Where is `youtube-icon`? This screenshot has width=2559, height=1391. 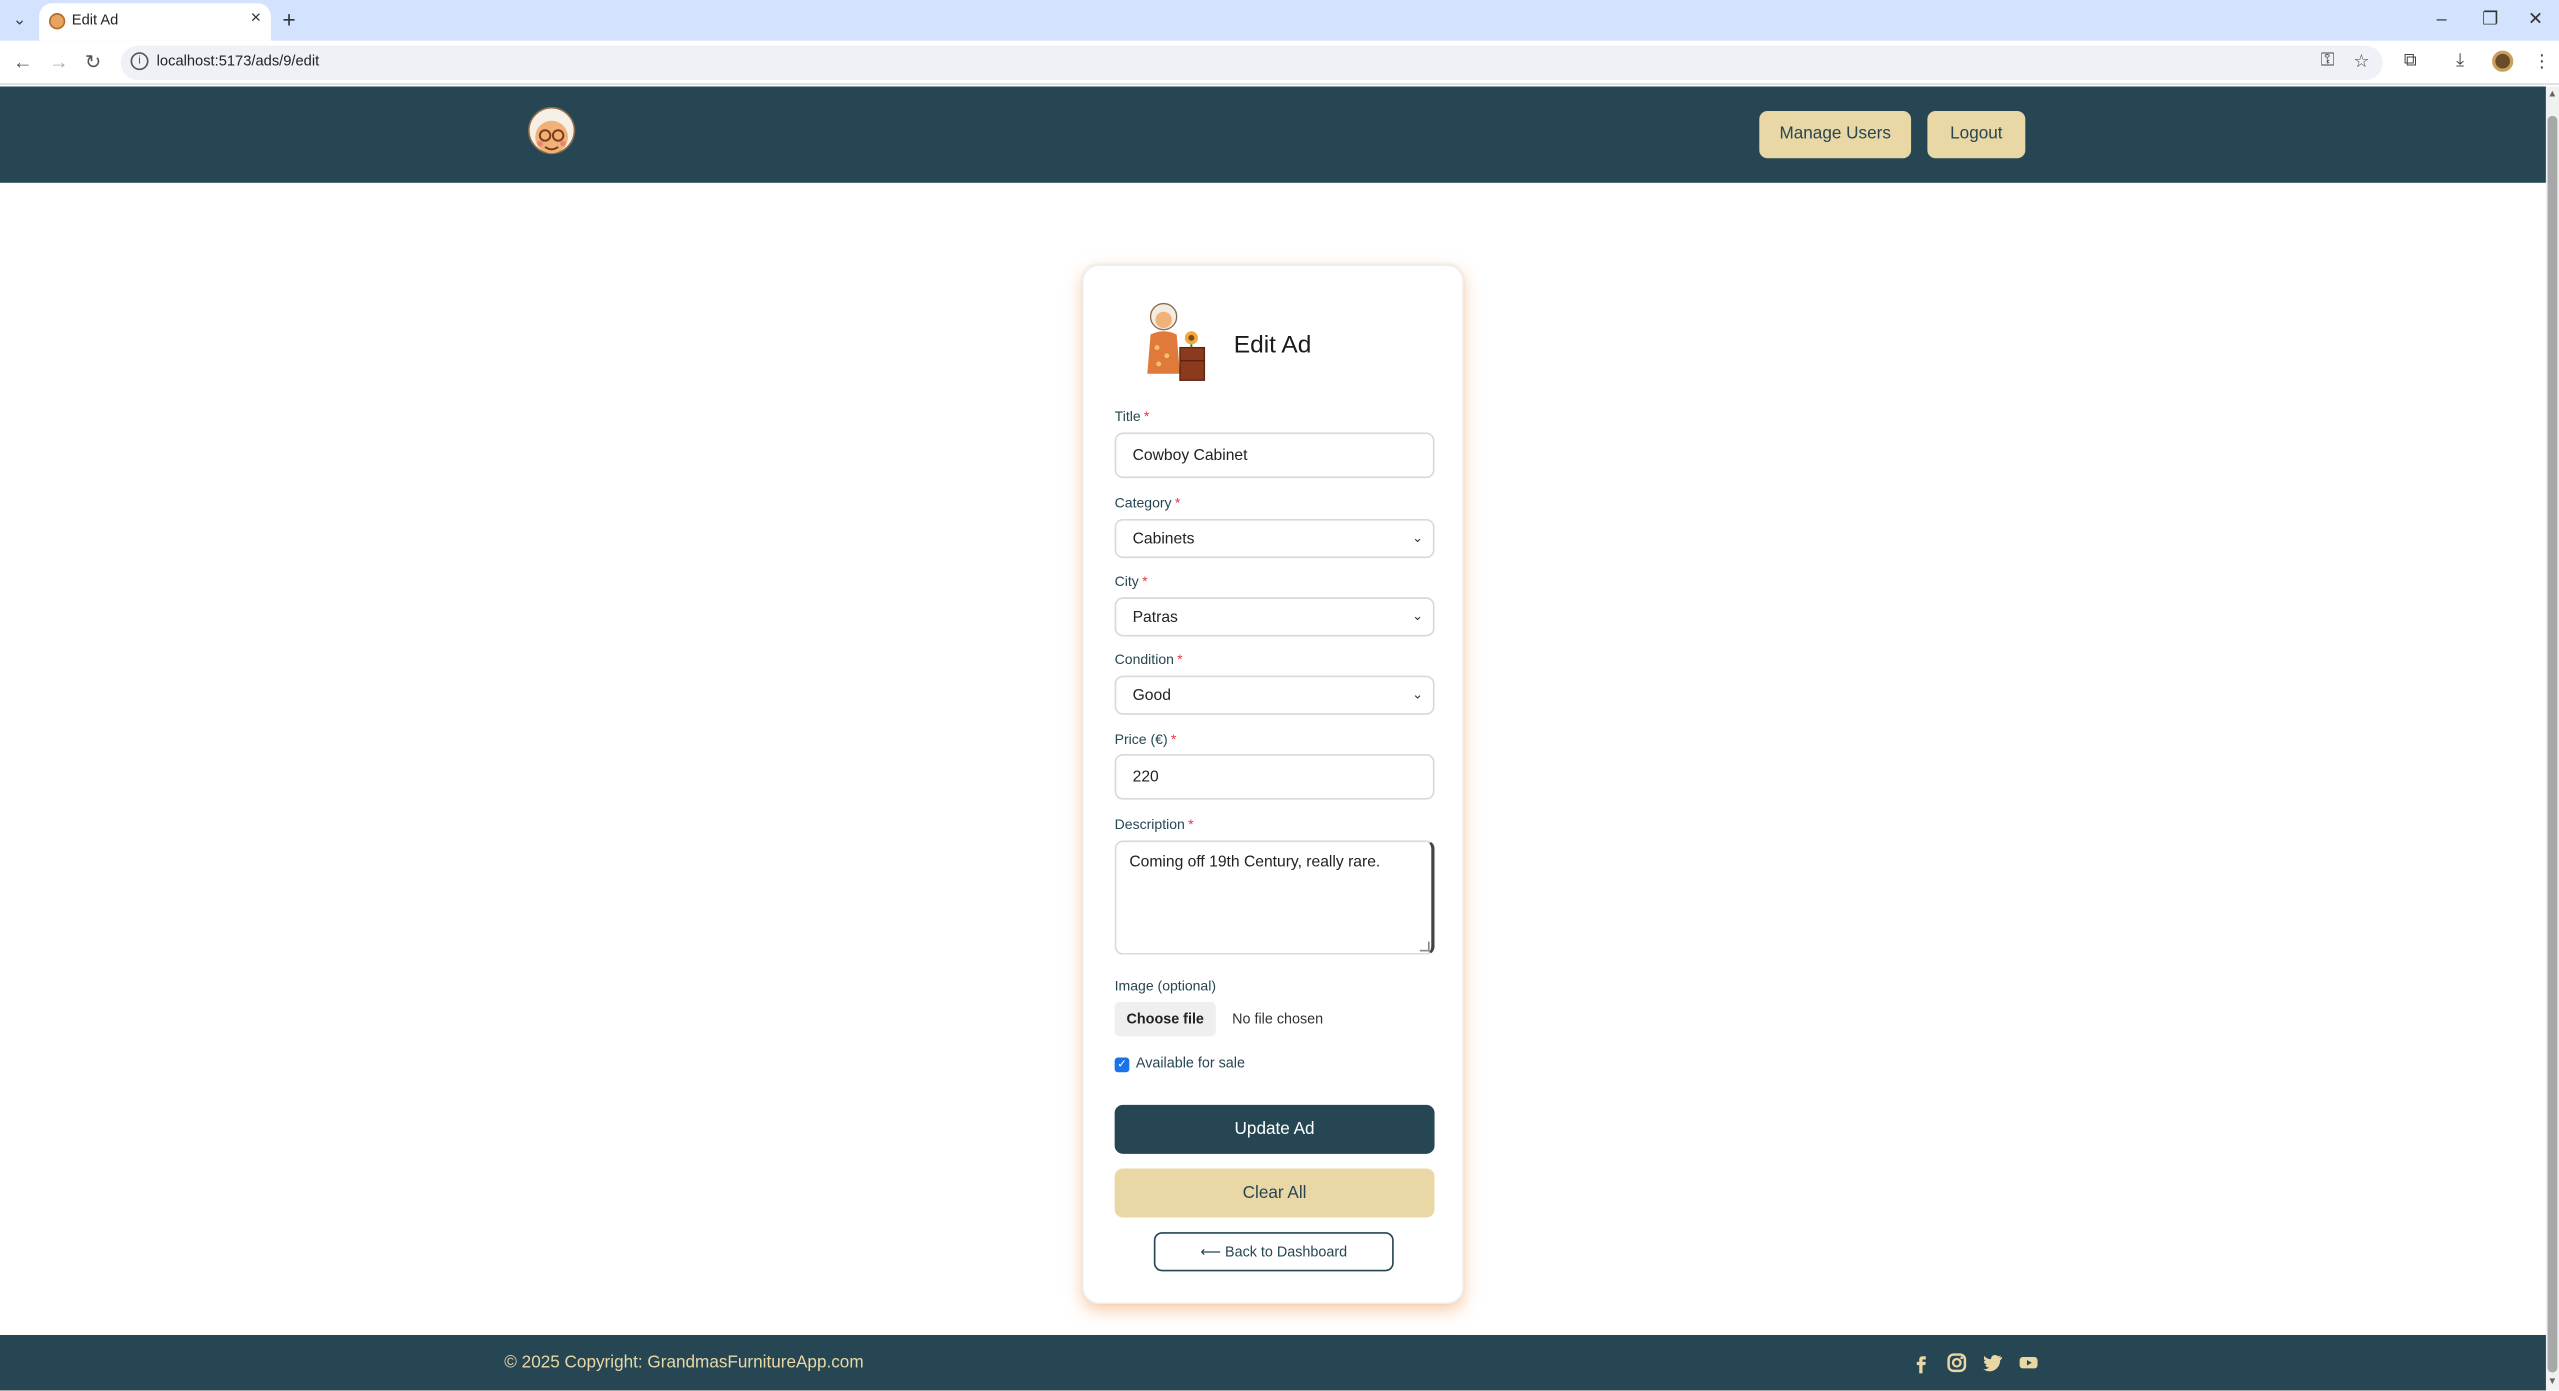 youtube-icon is located at coordinates (2028, 1362).